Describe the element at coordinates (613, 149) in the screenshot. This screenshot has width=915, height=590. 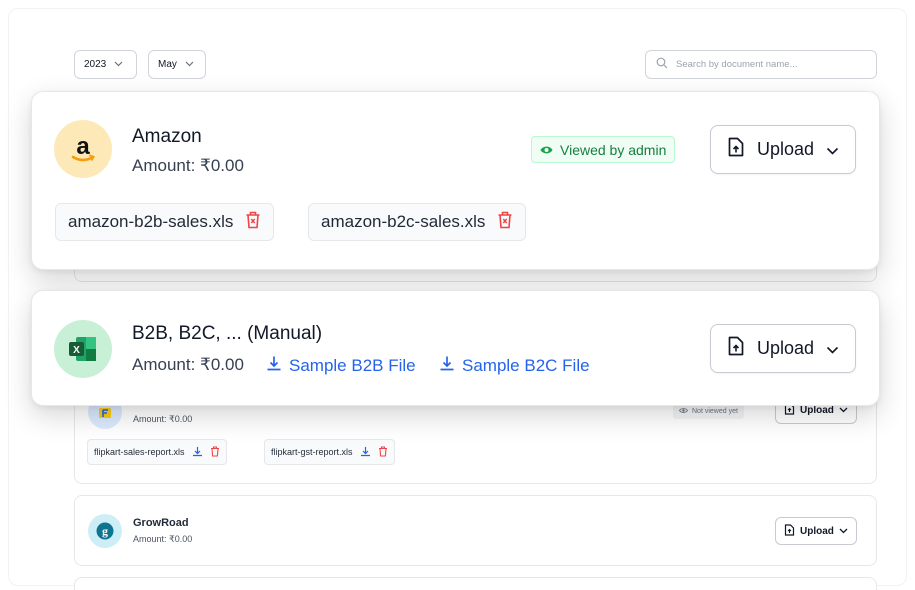
I see `amazon-status-text: Viewed by admin` at that location.